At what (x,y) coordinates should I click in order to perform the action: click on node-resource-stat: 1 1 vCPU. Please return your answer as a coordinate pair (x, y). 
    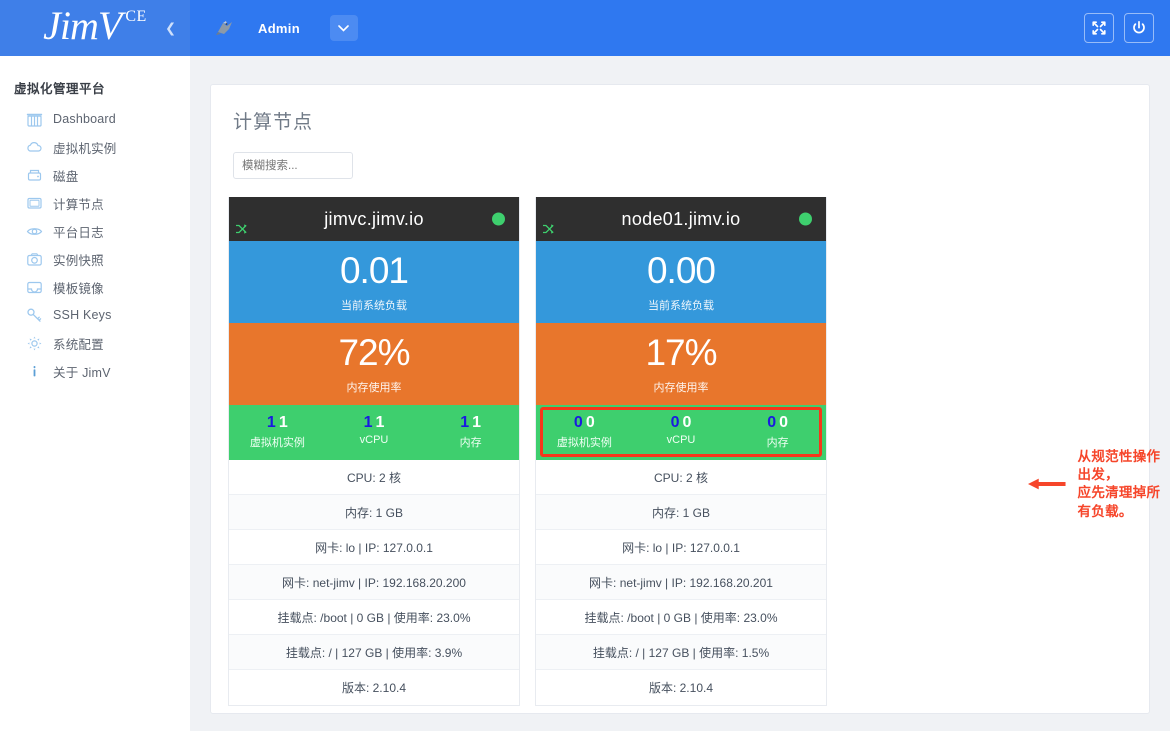
    Looking at the image, I should click on (374, 432).